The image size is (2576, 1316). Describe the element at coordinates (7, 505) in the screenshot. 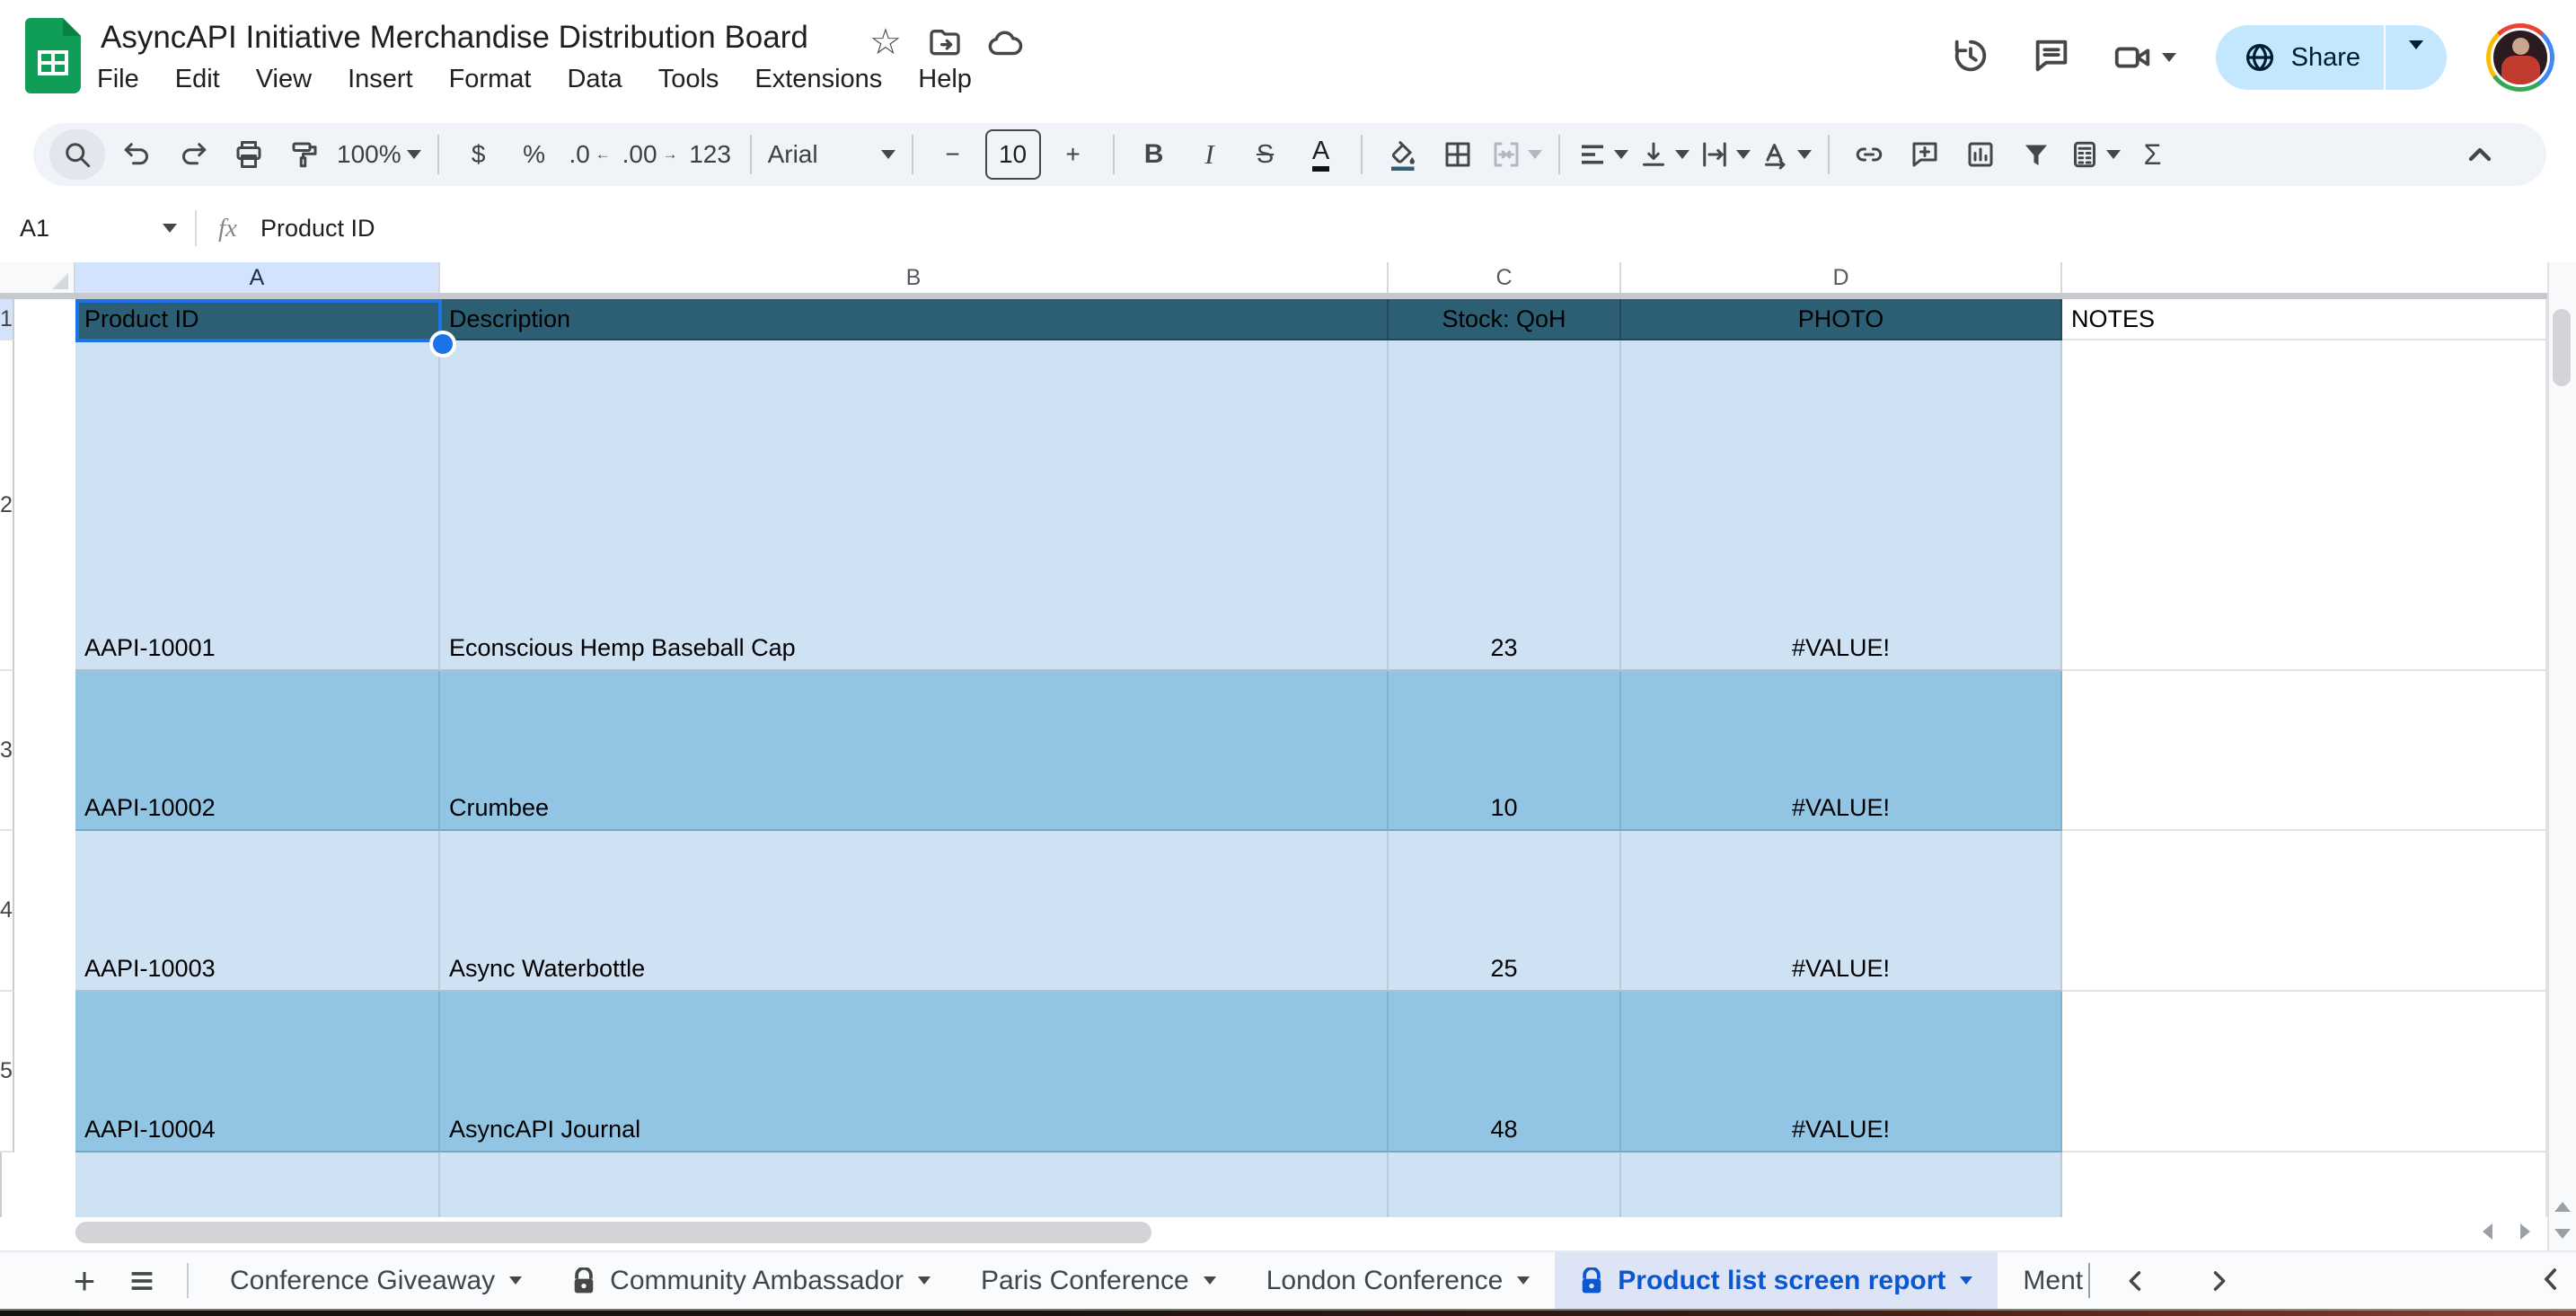

I see `row-number-2: 2` at that location.